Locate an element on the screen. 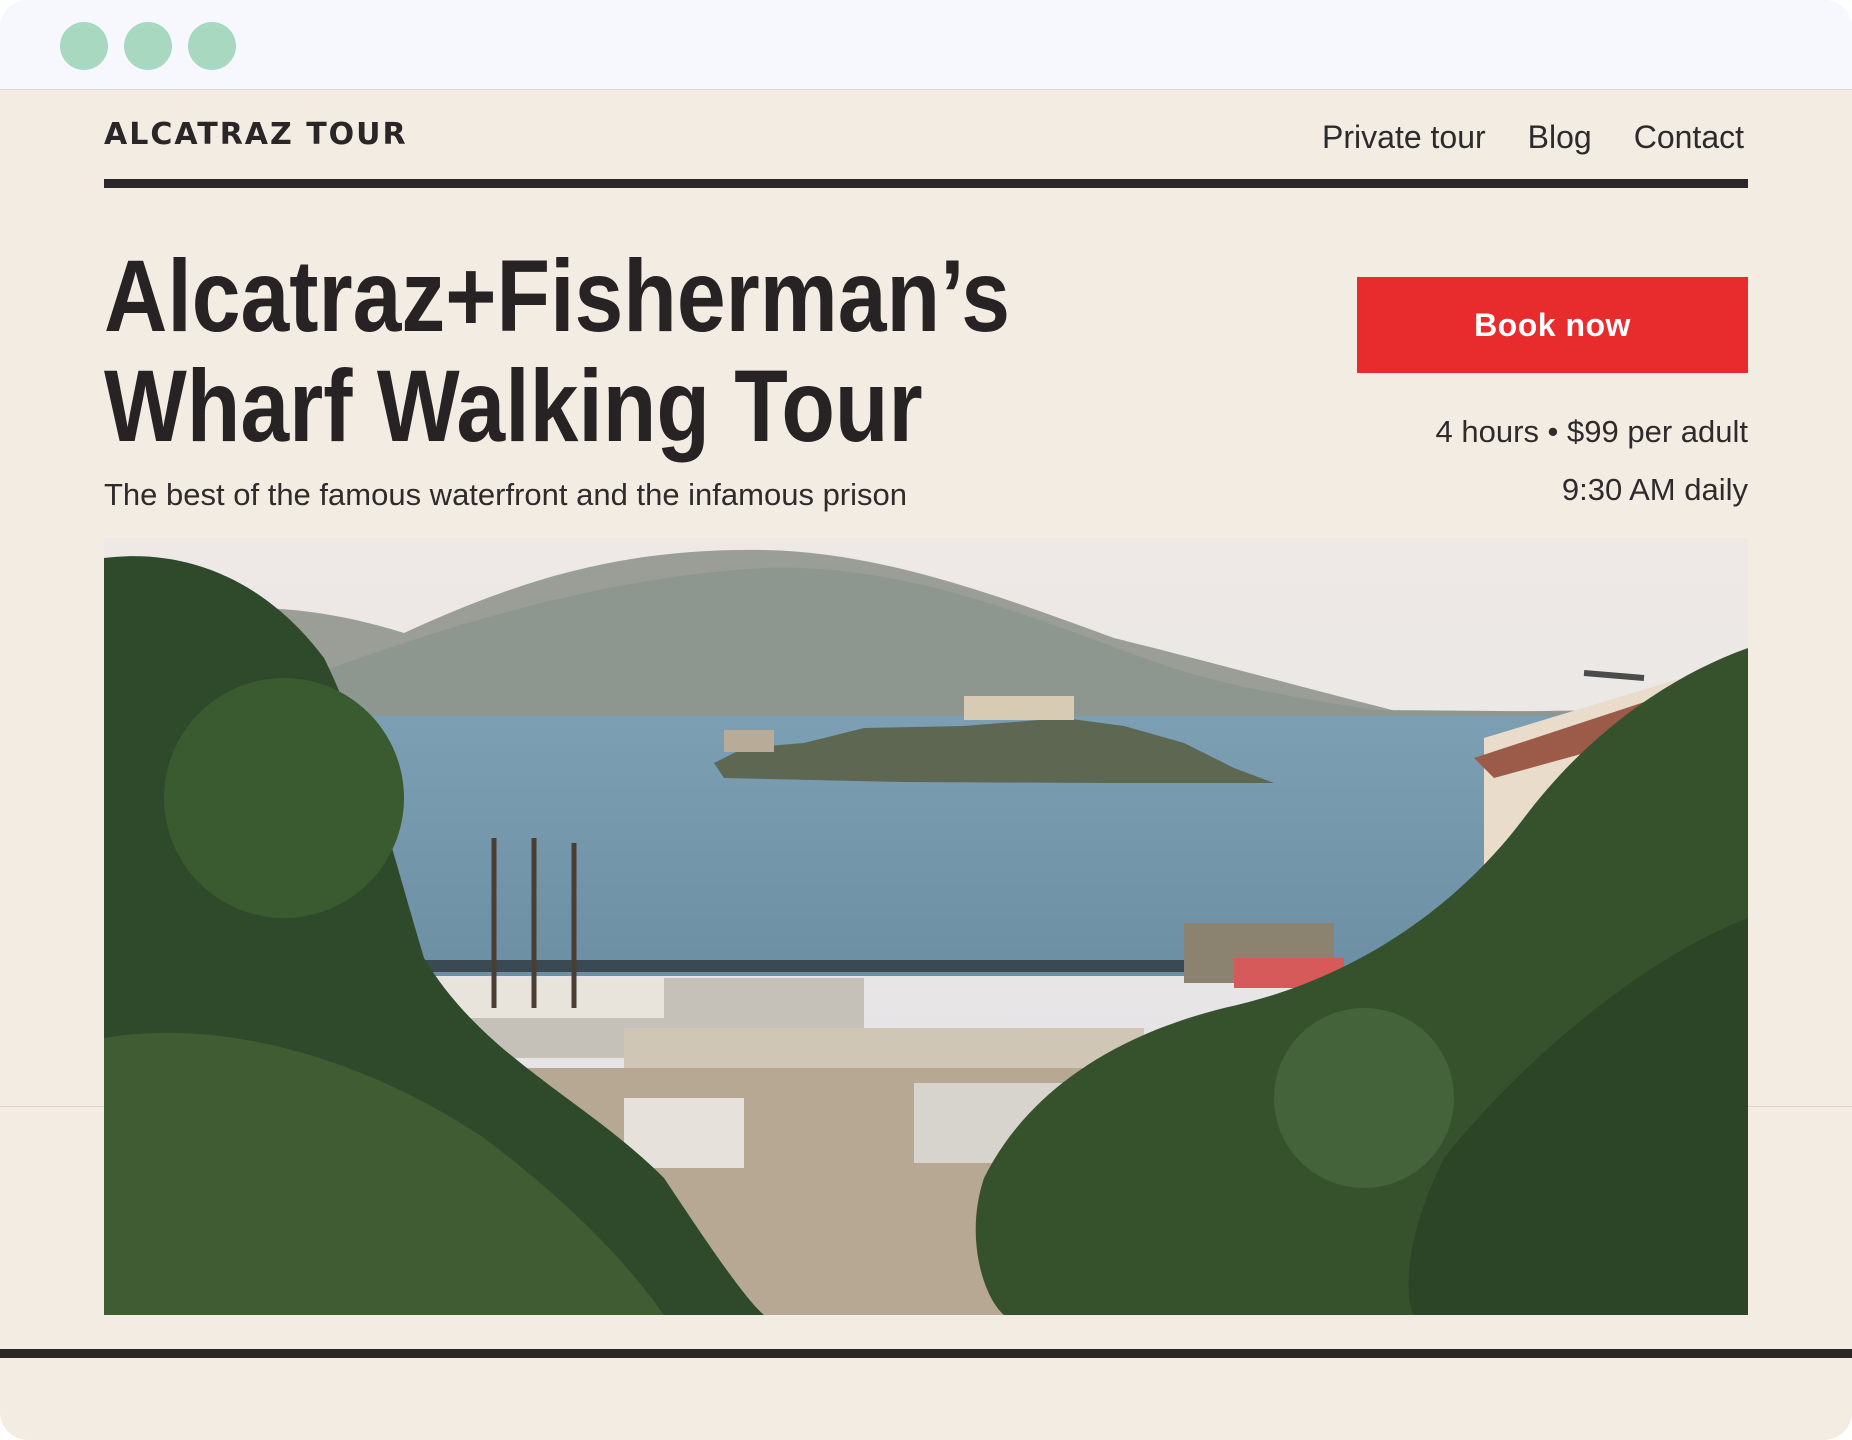 The width and height of the screenshot is (1852, 1440). island-building is located at coordinates (749, 741).